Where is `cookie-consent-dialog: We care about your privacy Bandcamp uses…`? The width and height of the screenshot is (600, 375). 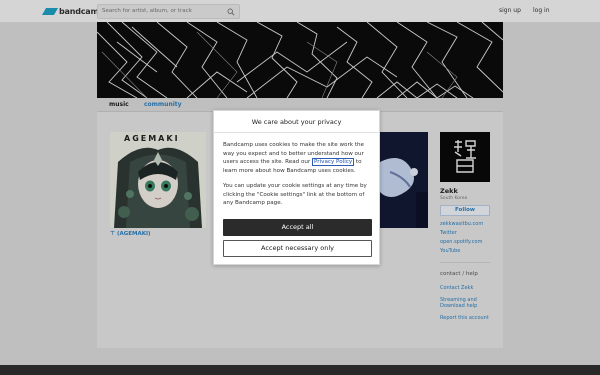 cookie-consent-dialog: We care about your privacy Bandcamp uses… is located at coordinates (296, 187).